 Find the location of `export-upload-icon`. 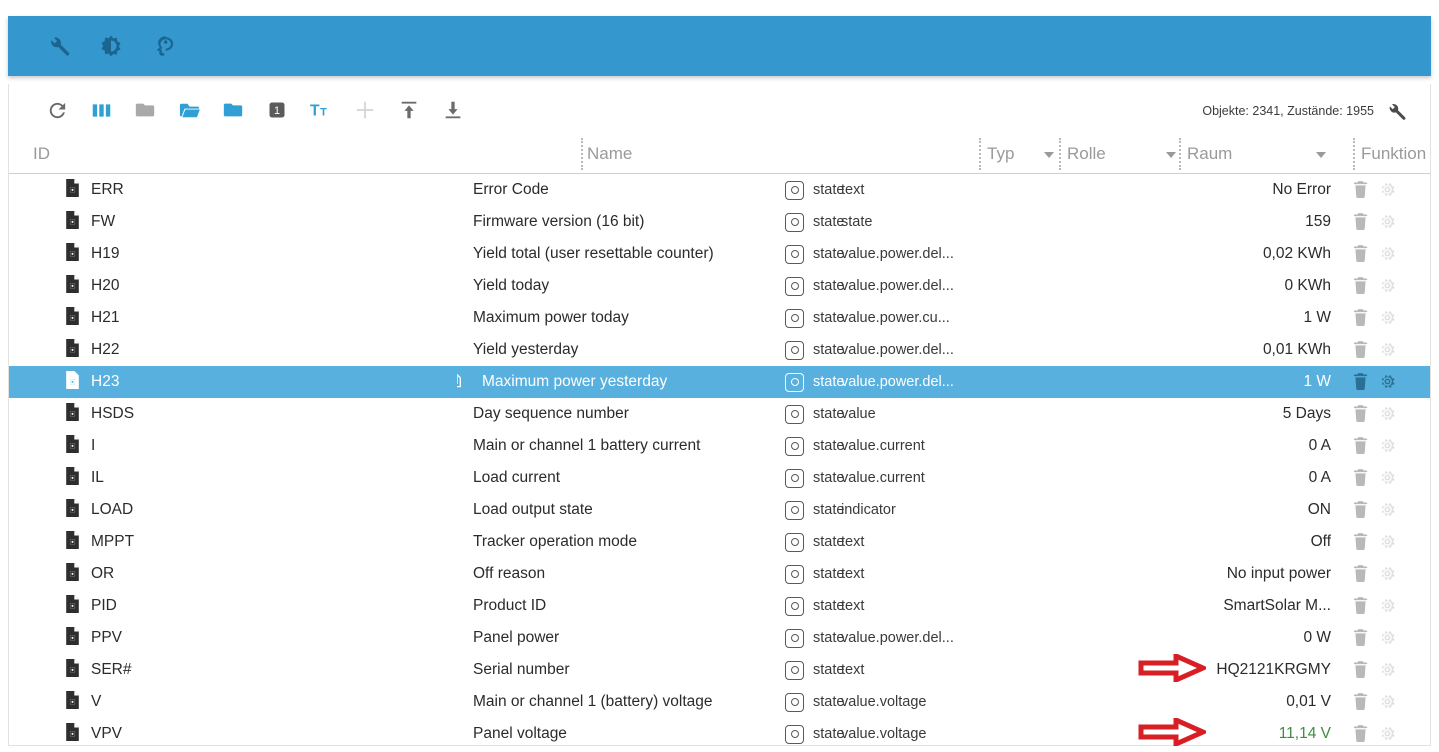

export-upload-icon is located at coordinates (409, 110).